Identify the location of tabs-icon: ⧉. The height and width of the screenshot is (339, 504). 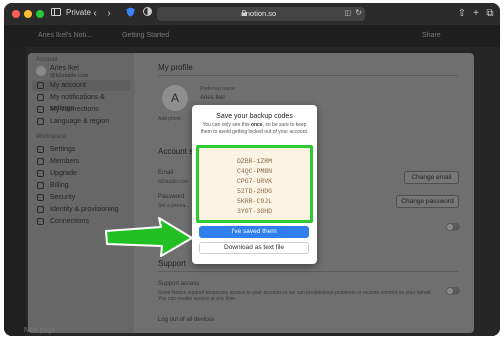
(490, 14).